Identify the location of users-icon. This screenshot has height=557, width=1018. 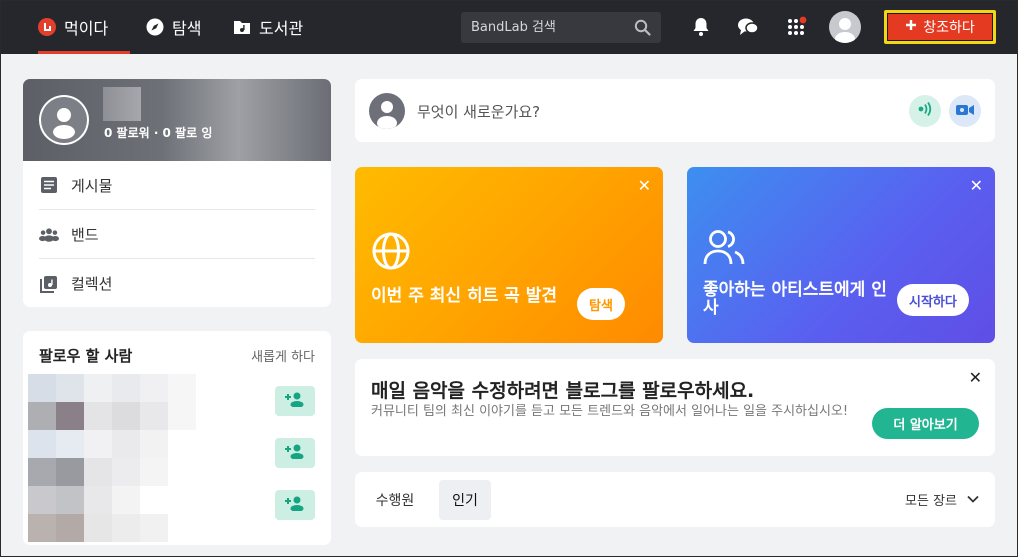
(724, 249).